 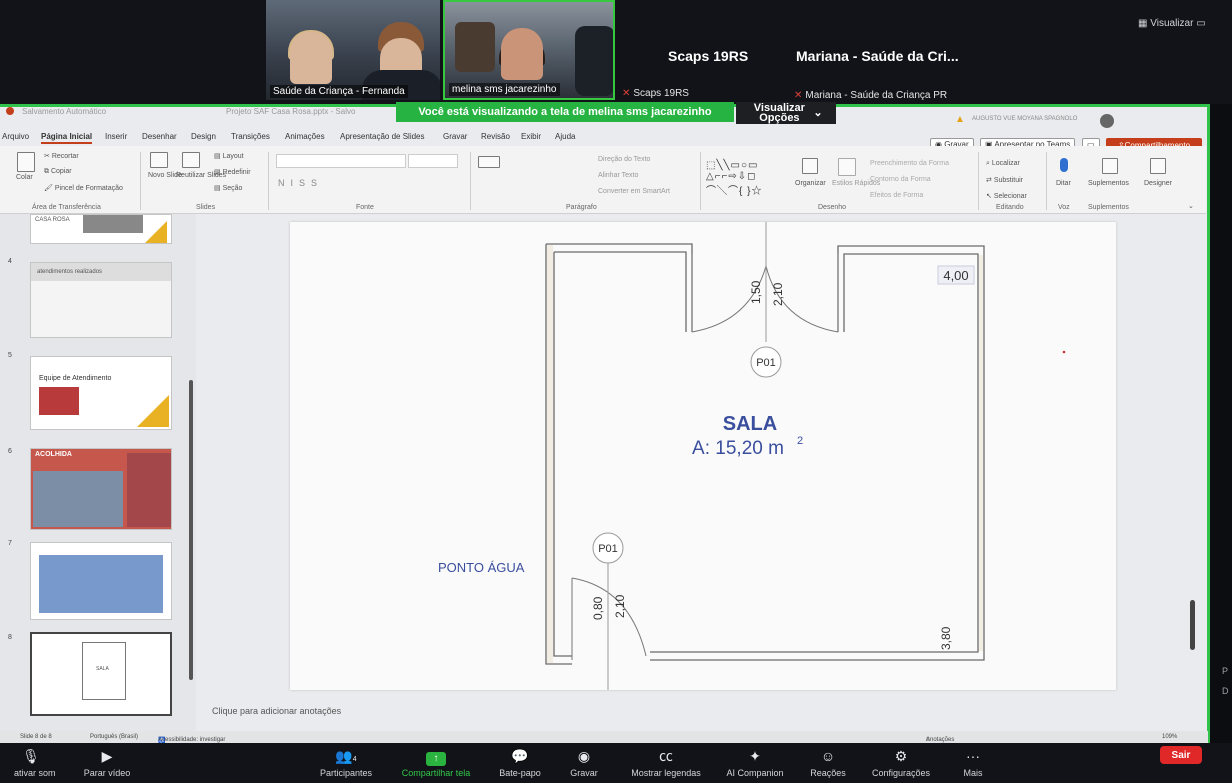 What do you see at coordinates (738, 448) in the screenshot?
I see `room-area: A: 15,20 m` at bounding box center [738, 448].